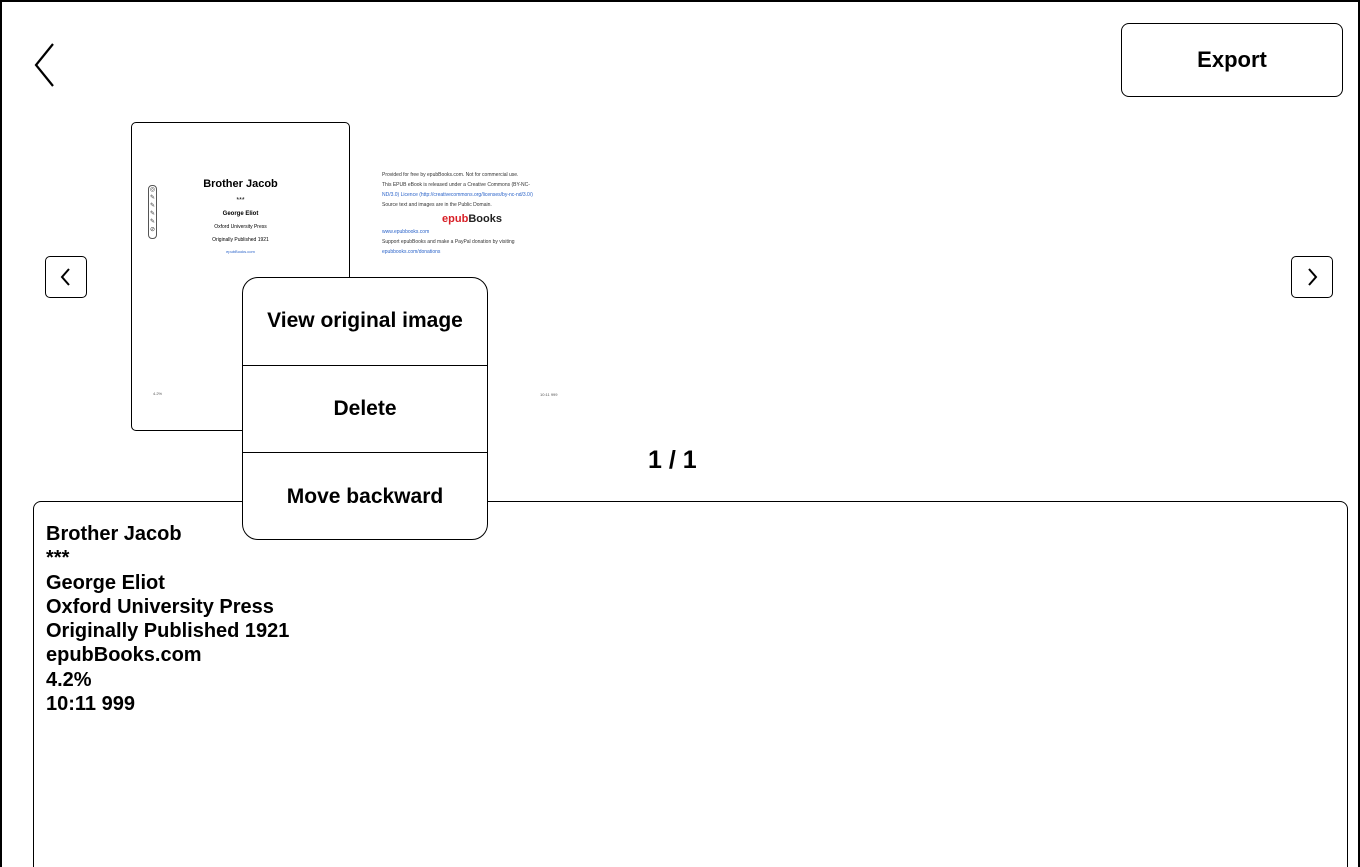 The width and height of the screenshot is (1360, 867). Describe the element at coordinates (69, 679) in the screenshot. I see `text-line: 4.2%` at that location.